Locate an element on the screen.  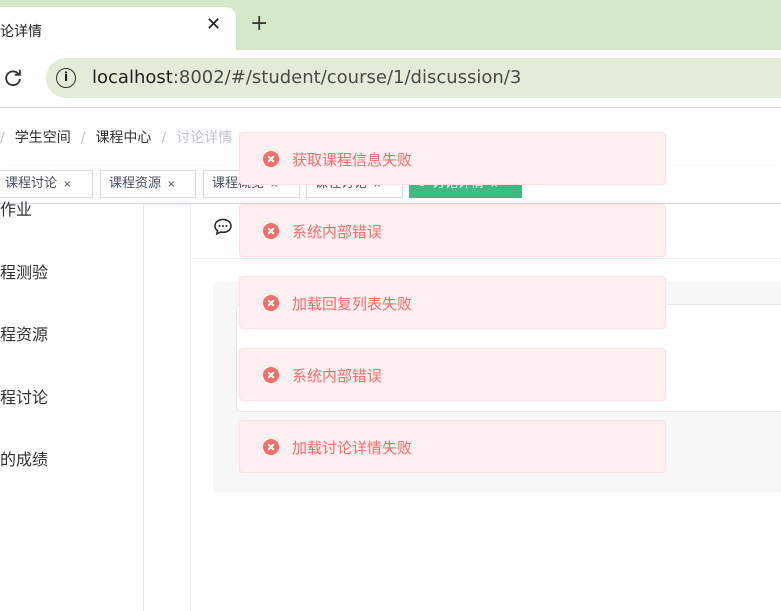
tag-course-discussion: 课程讨论 × is located at coordinates (46, 184).